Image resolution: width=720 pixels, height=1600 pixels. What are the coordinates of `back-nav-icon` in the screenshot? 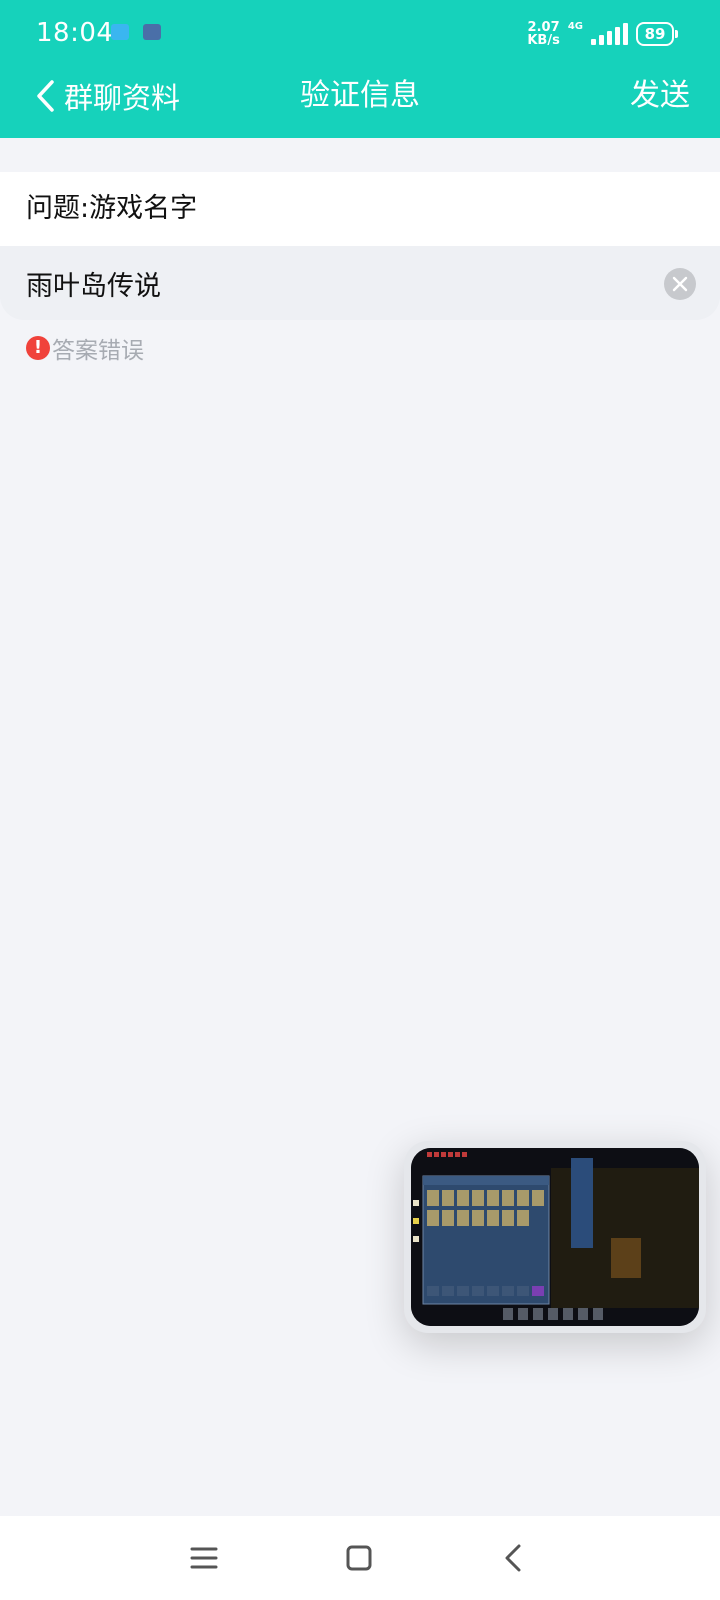 It's located at (514, 1558).